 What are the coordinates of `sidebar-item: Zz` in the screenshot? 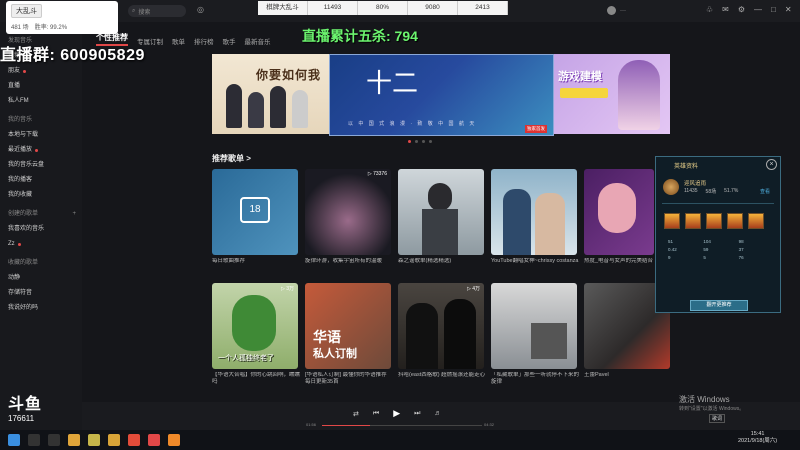 It's located at (41, 244).